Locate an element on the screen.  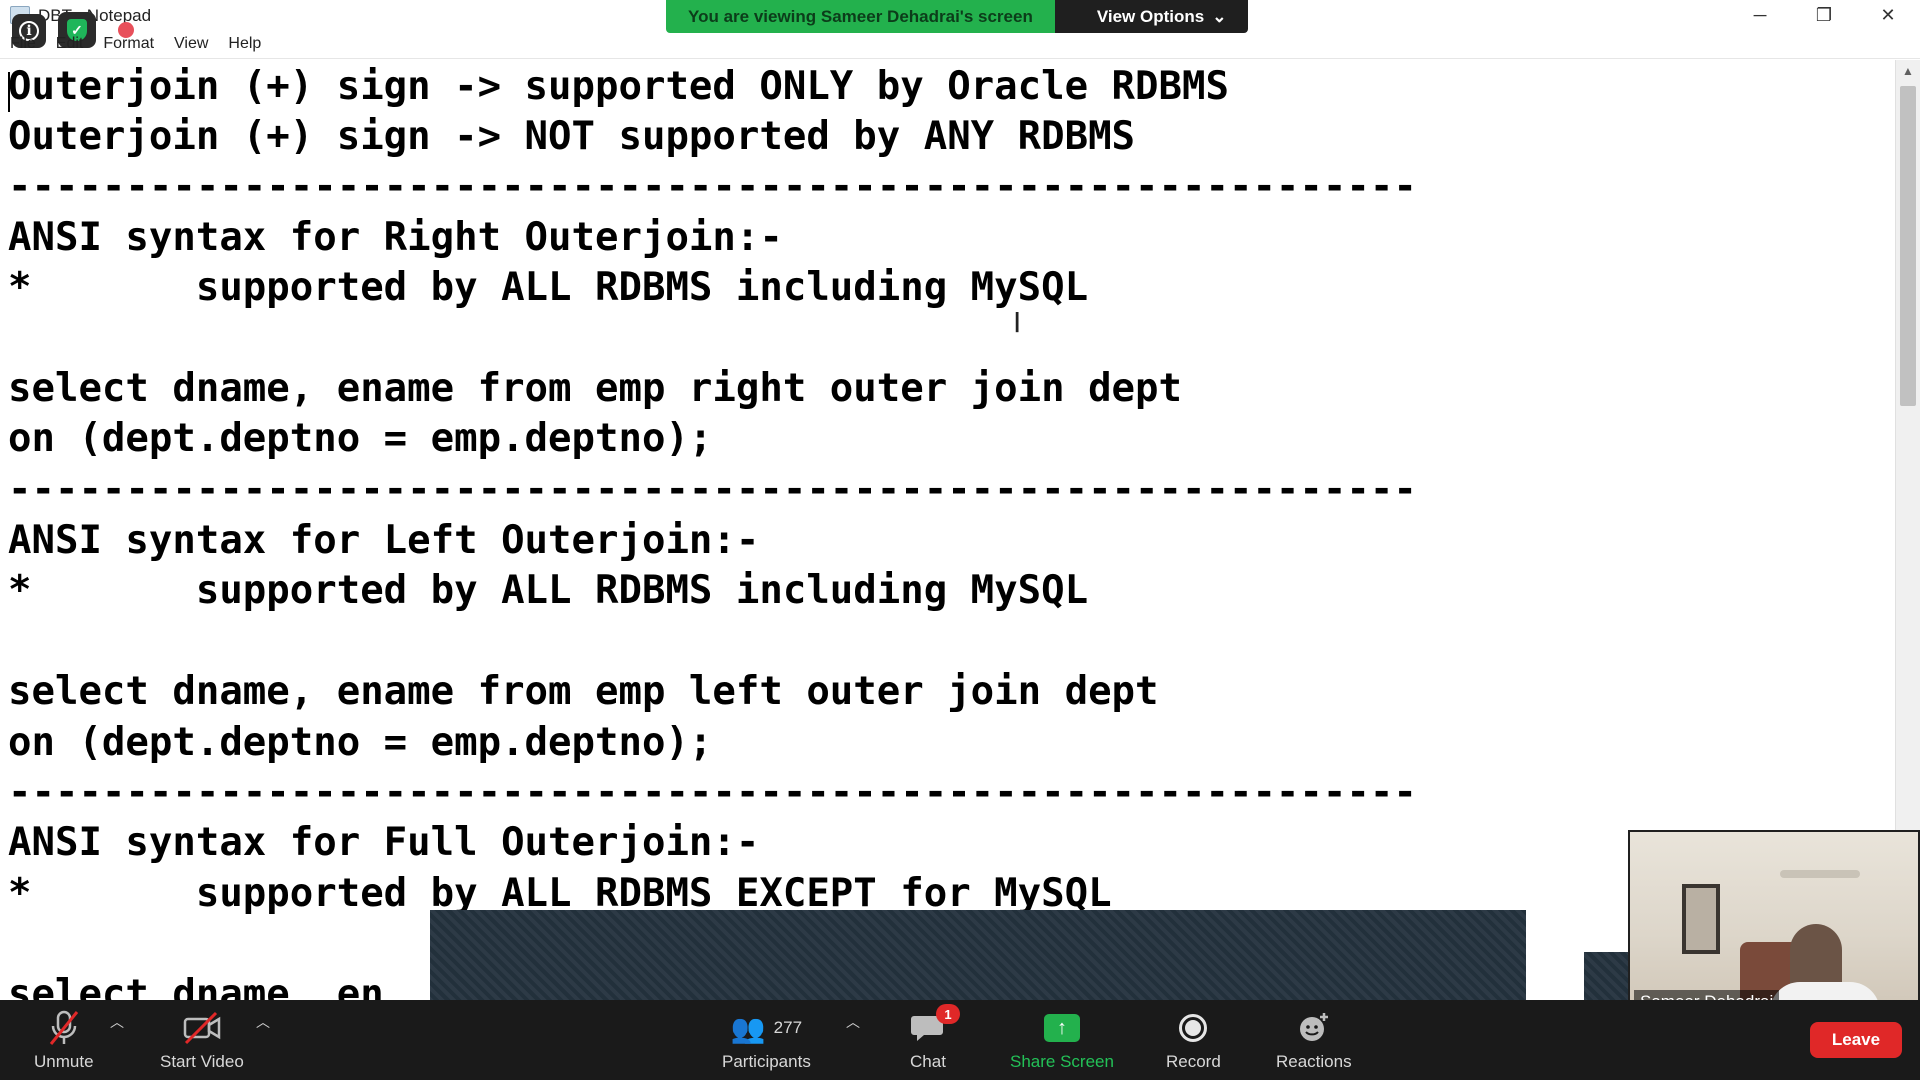
viewing-screen-label: You are viewing Sameer Dehadrai's screen is located at coordinates (860, 16).